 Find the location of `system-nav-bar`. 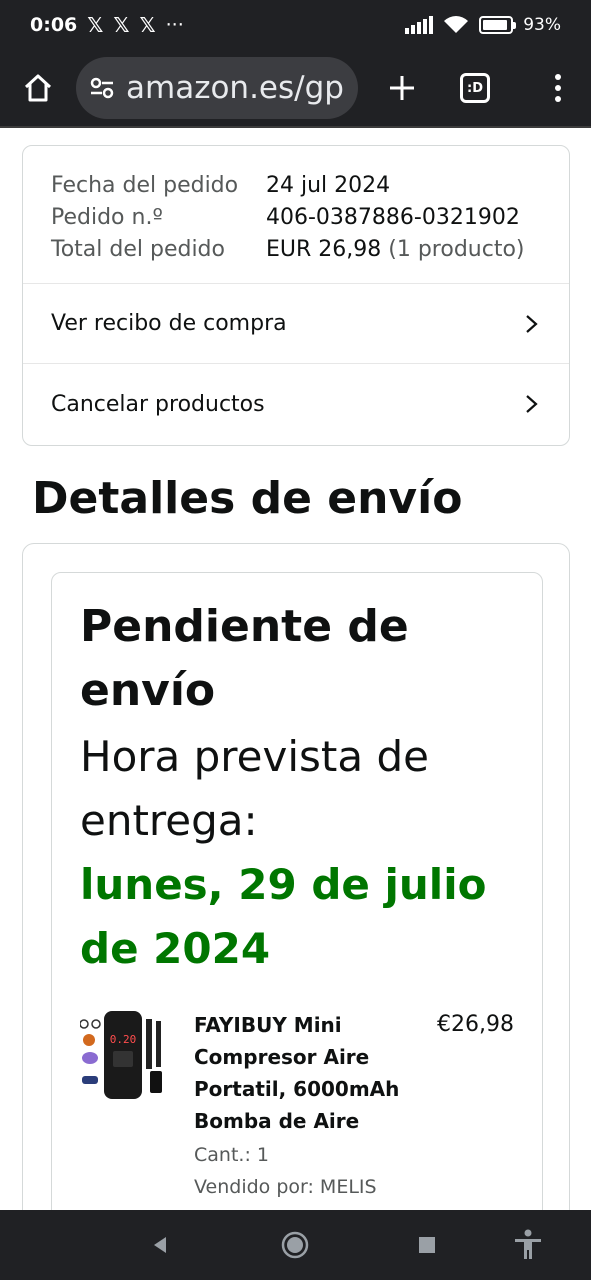

system-nav-bar is located at coordinates (295, 1245).